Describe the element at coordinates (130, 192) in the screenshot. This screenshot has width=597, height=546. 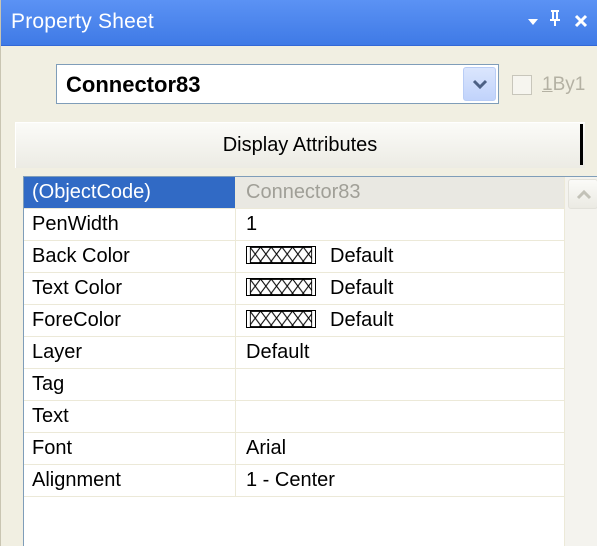
I see `property-name: (ObjectCode)` at that location.